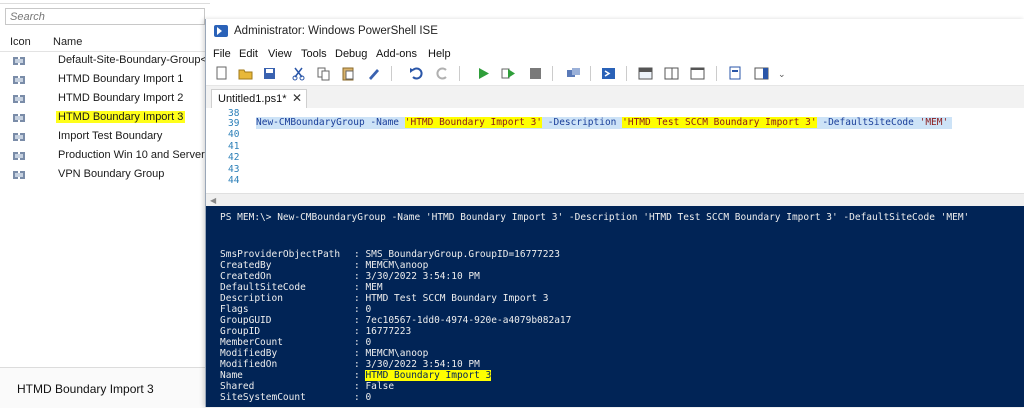 Image resolution: width=1024 pixels, height=408 pixels. I want to click on layout-maximized-icon, so click(697, 73).